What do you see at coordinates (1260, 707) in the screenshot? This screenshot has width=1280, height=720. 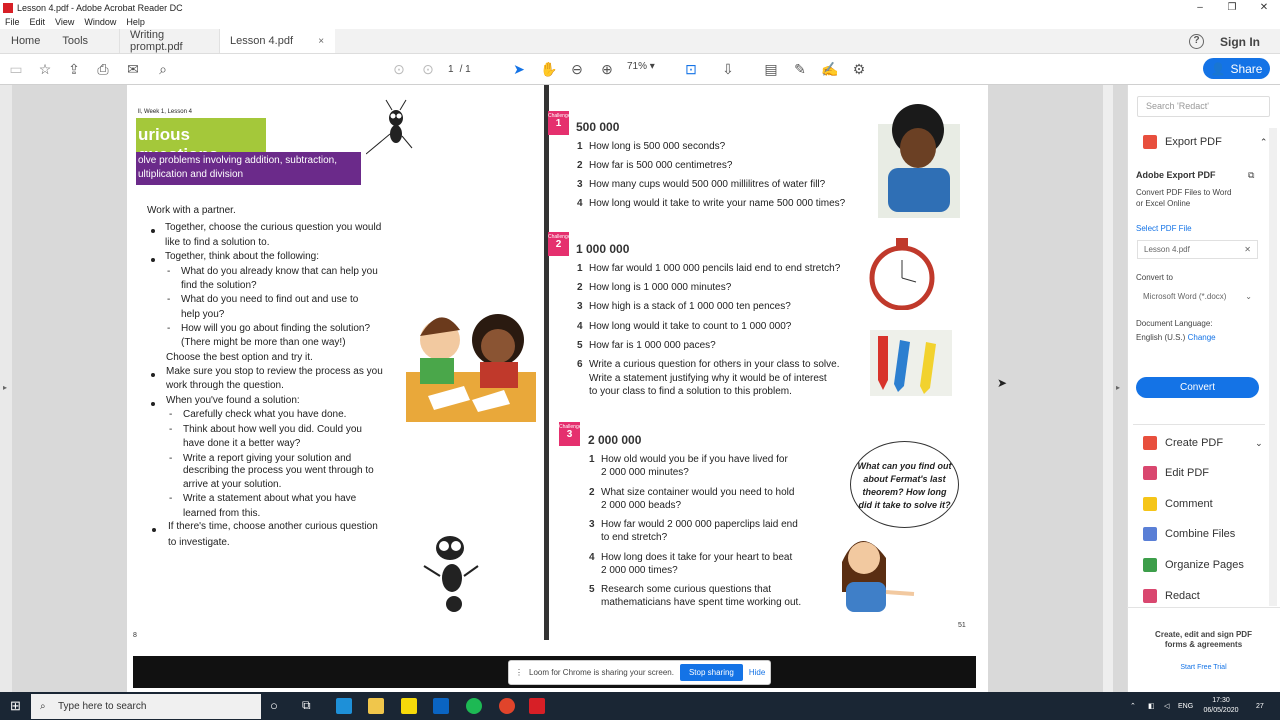 I see `notifications-icon: 27` at bounding box center [1260, 707].